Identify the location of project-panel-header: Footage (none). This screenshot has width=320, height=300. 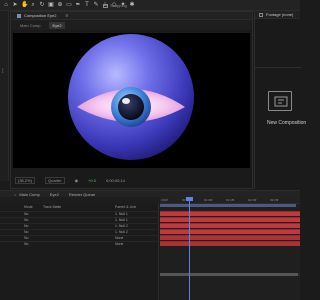
(277, 15).